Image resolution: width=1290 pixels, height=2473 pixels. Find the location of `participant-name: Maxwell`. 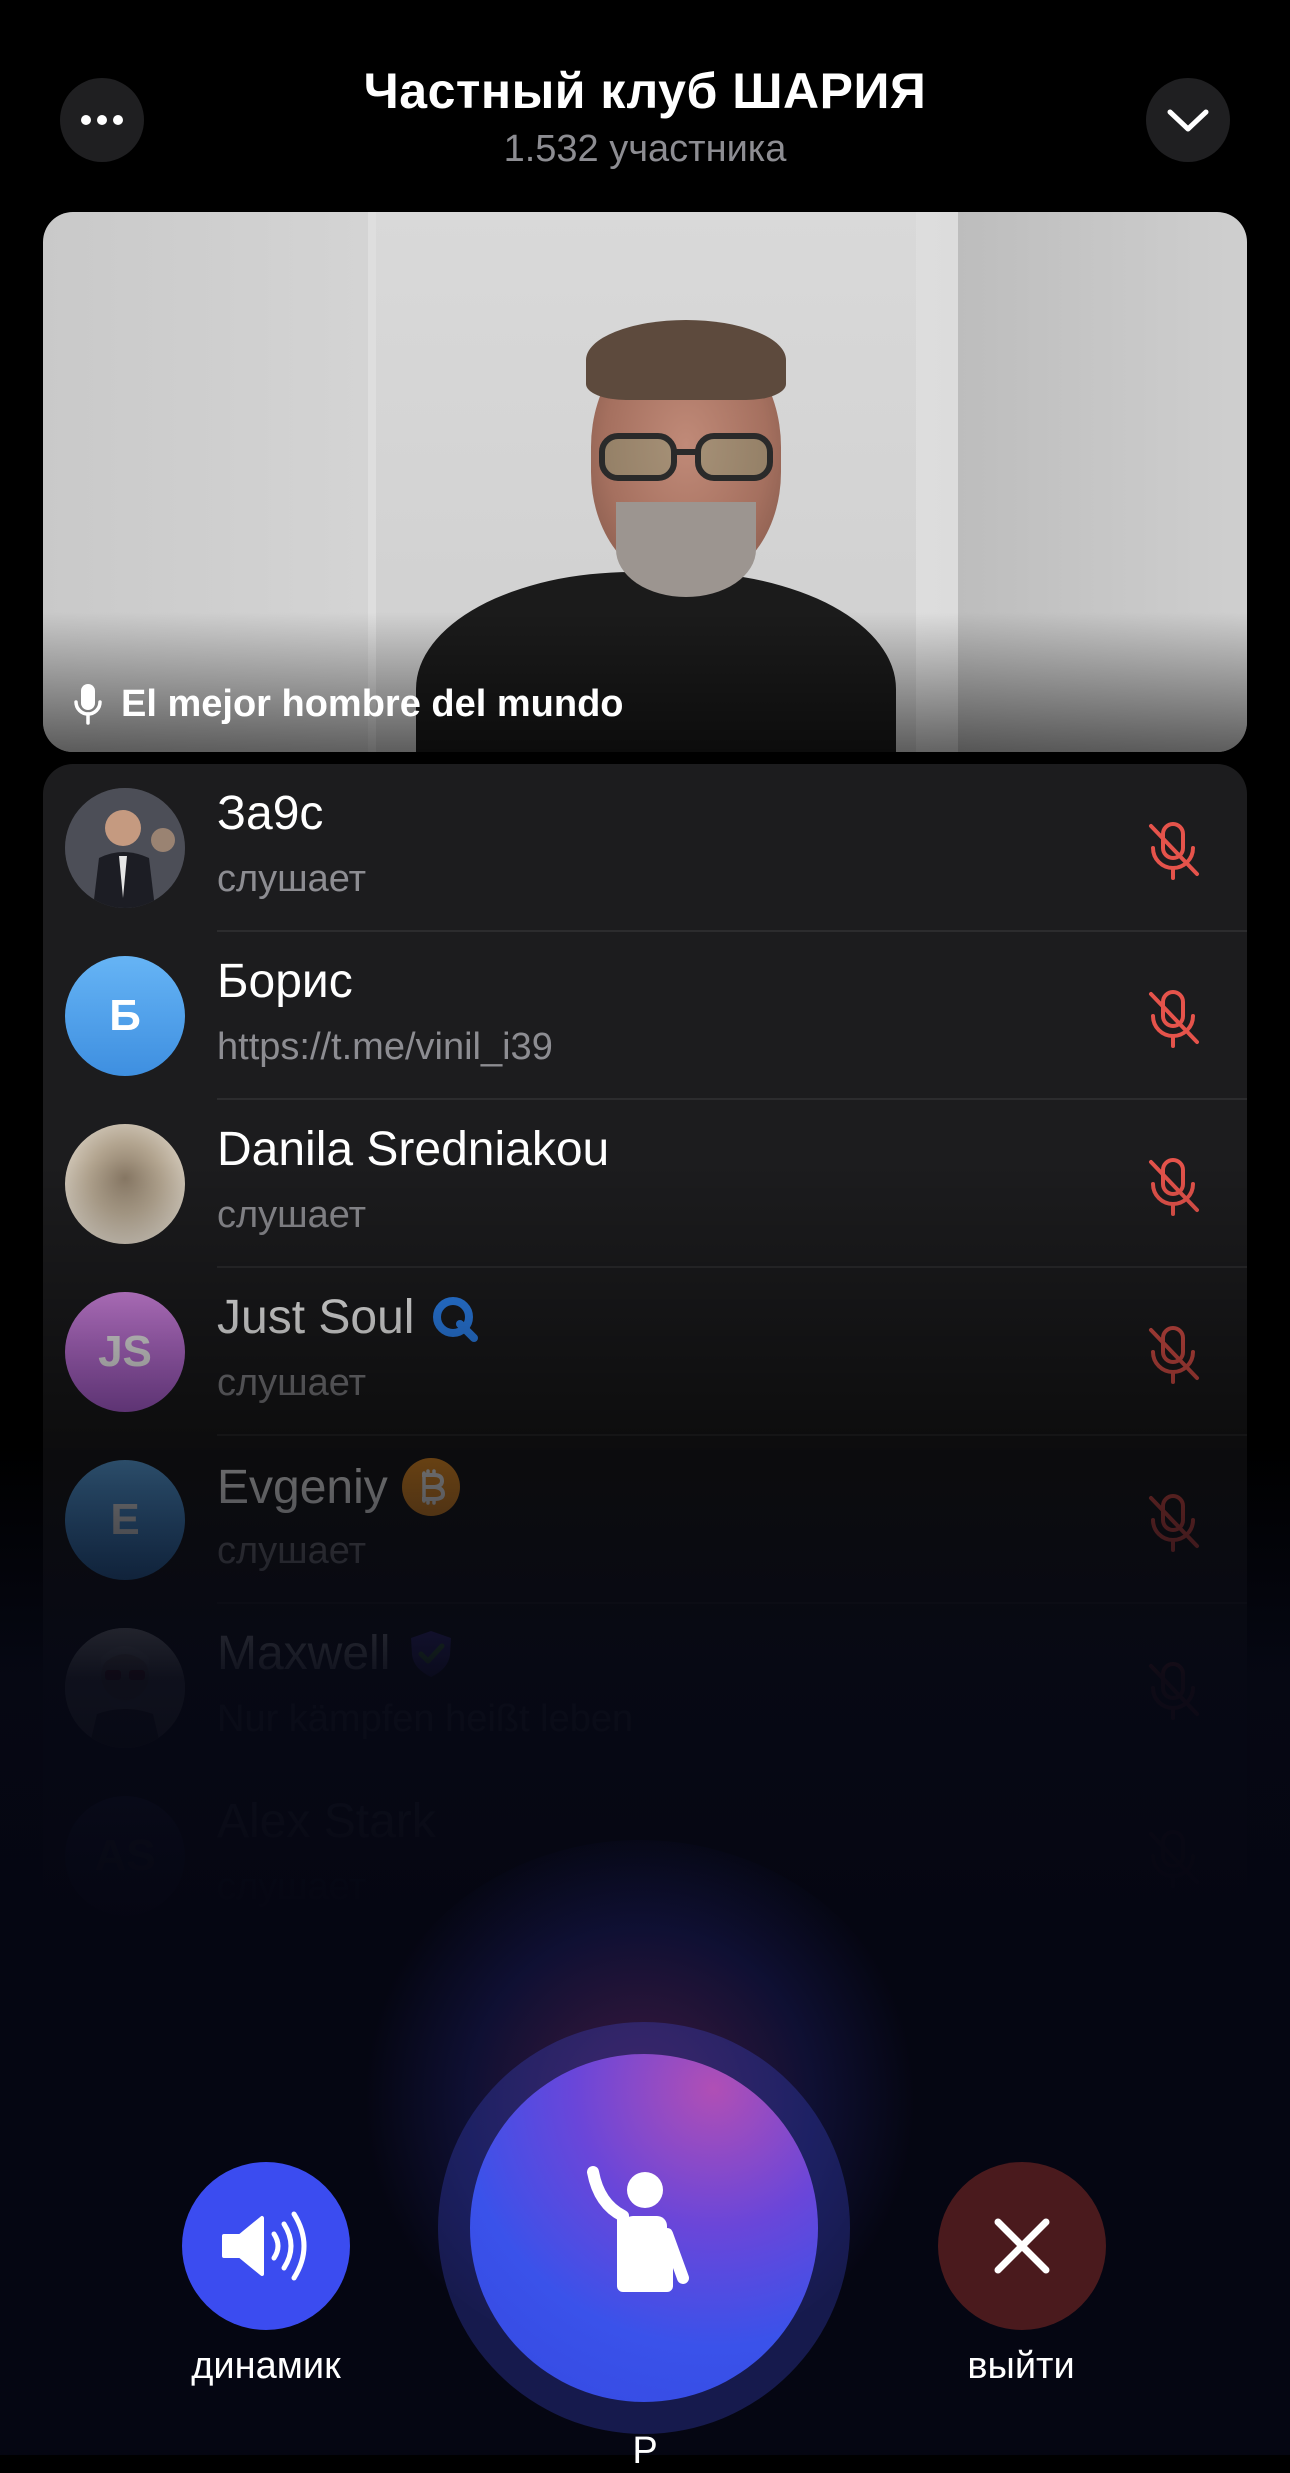

participant-name: Maxwell is located at coordinates (337, 1653).